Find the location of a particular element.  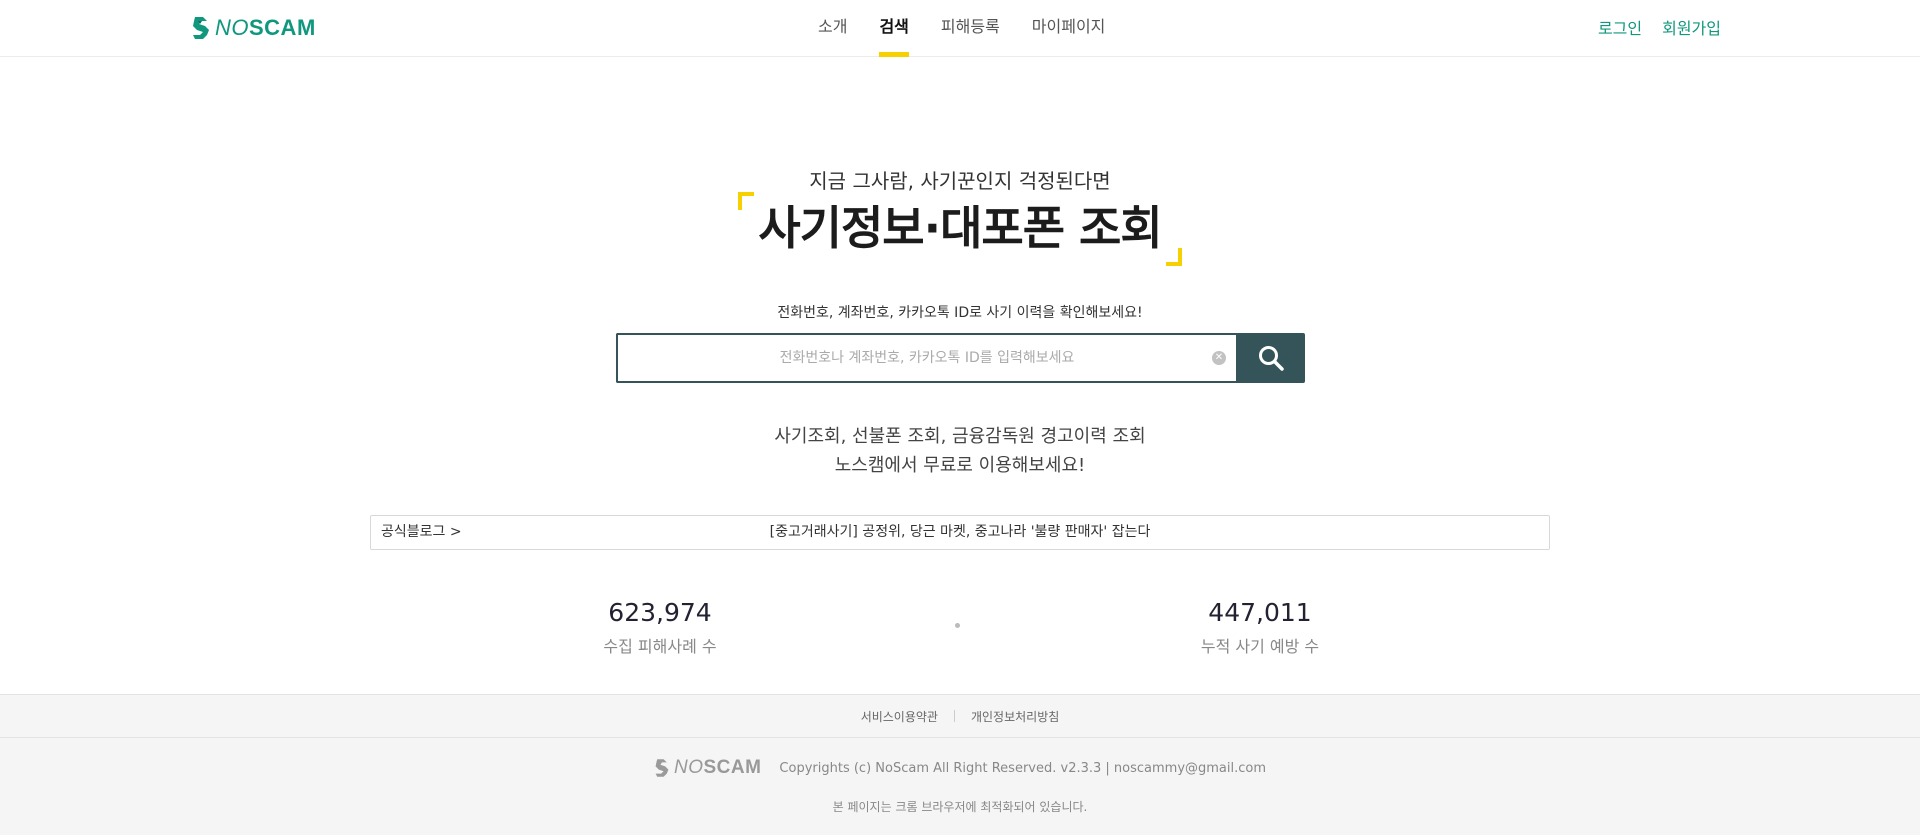

footer-links: 서비스이용약관 개인정보처리방침 is located at coordinates (960, 716).